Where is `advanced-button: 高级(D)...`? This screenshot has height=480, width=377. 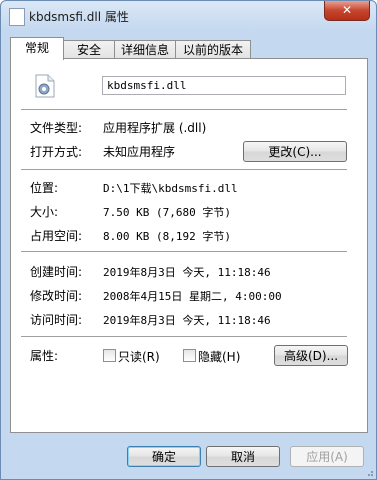 advanced-button: 高级(D)... is located at coordinates (311, 355).